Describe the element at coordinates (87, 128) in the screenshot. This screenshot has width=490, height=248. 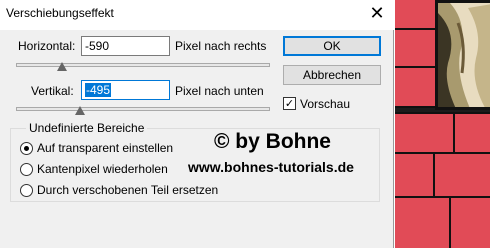
I see `undefined-areas-title: Undefinierte Bereiche` at that location.